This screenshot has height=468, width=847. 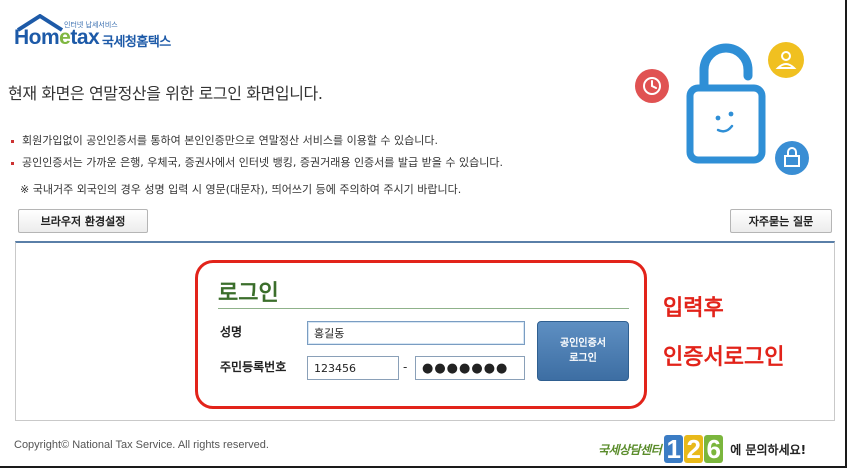 I want to click on logo-name-korean: 국세청홈택스, so click(x=136, y=42).